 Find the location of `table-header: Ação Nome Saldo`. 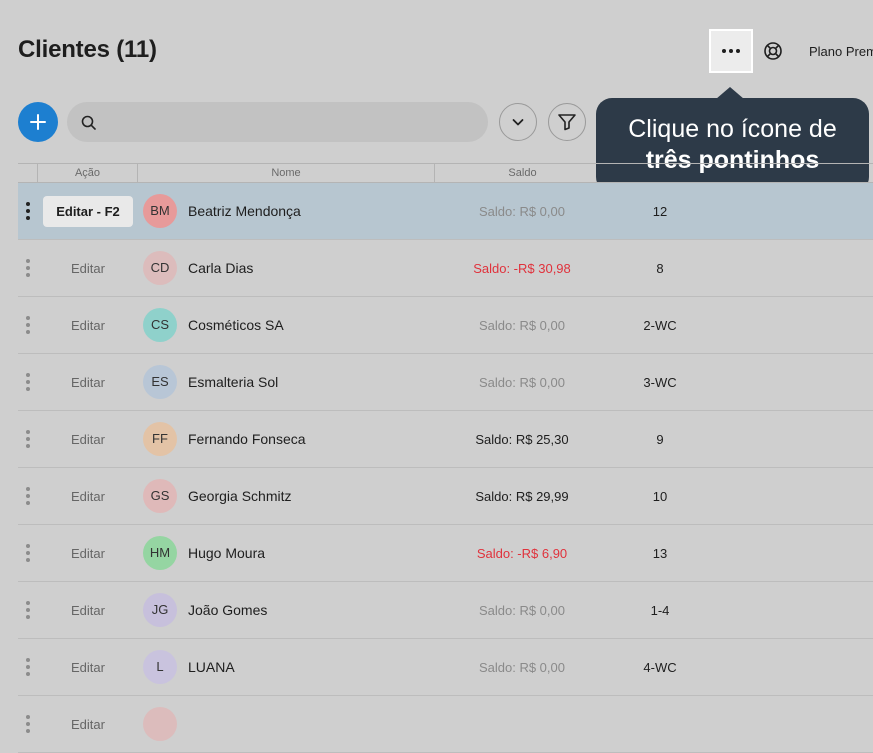

table-header: Ação Nome Saldo is located at coordinates (445, 173).